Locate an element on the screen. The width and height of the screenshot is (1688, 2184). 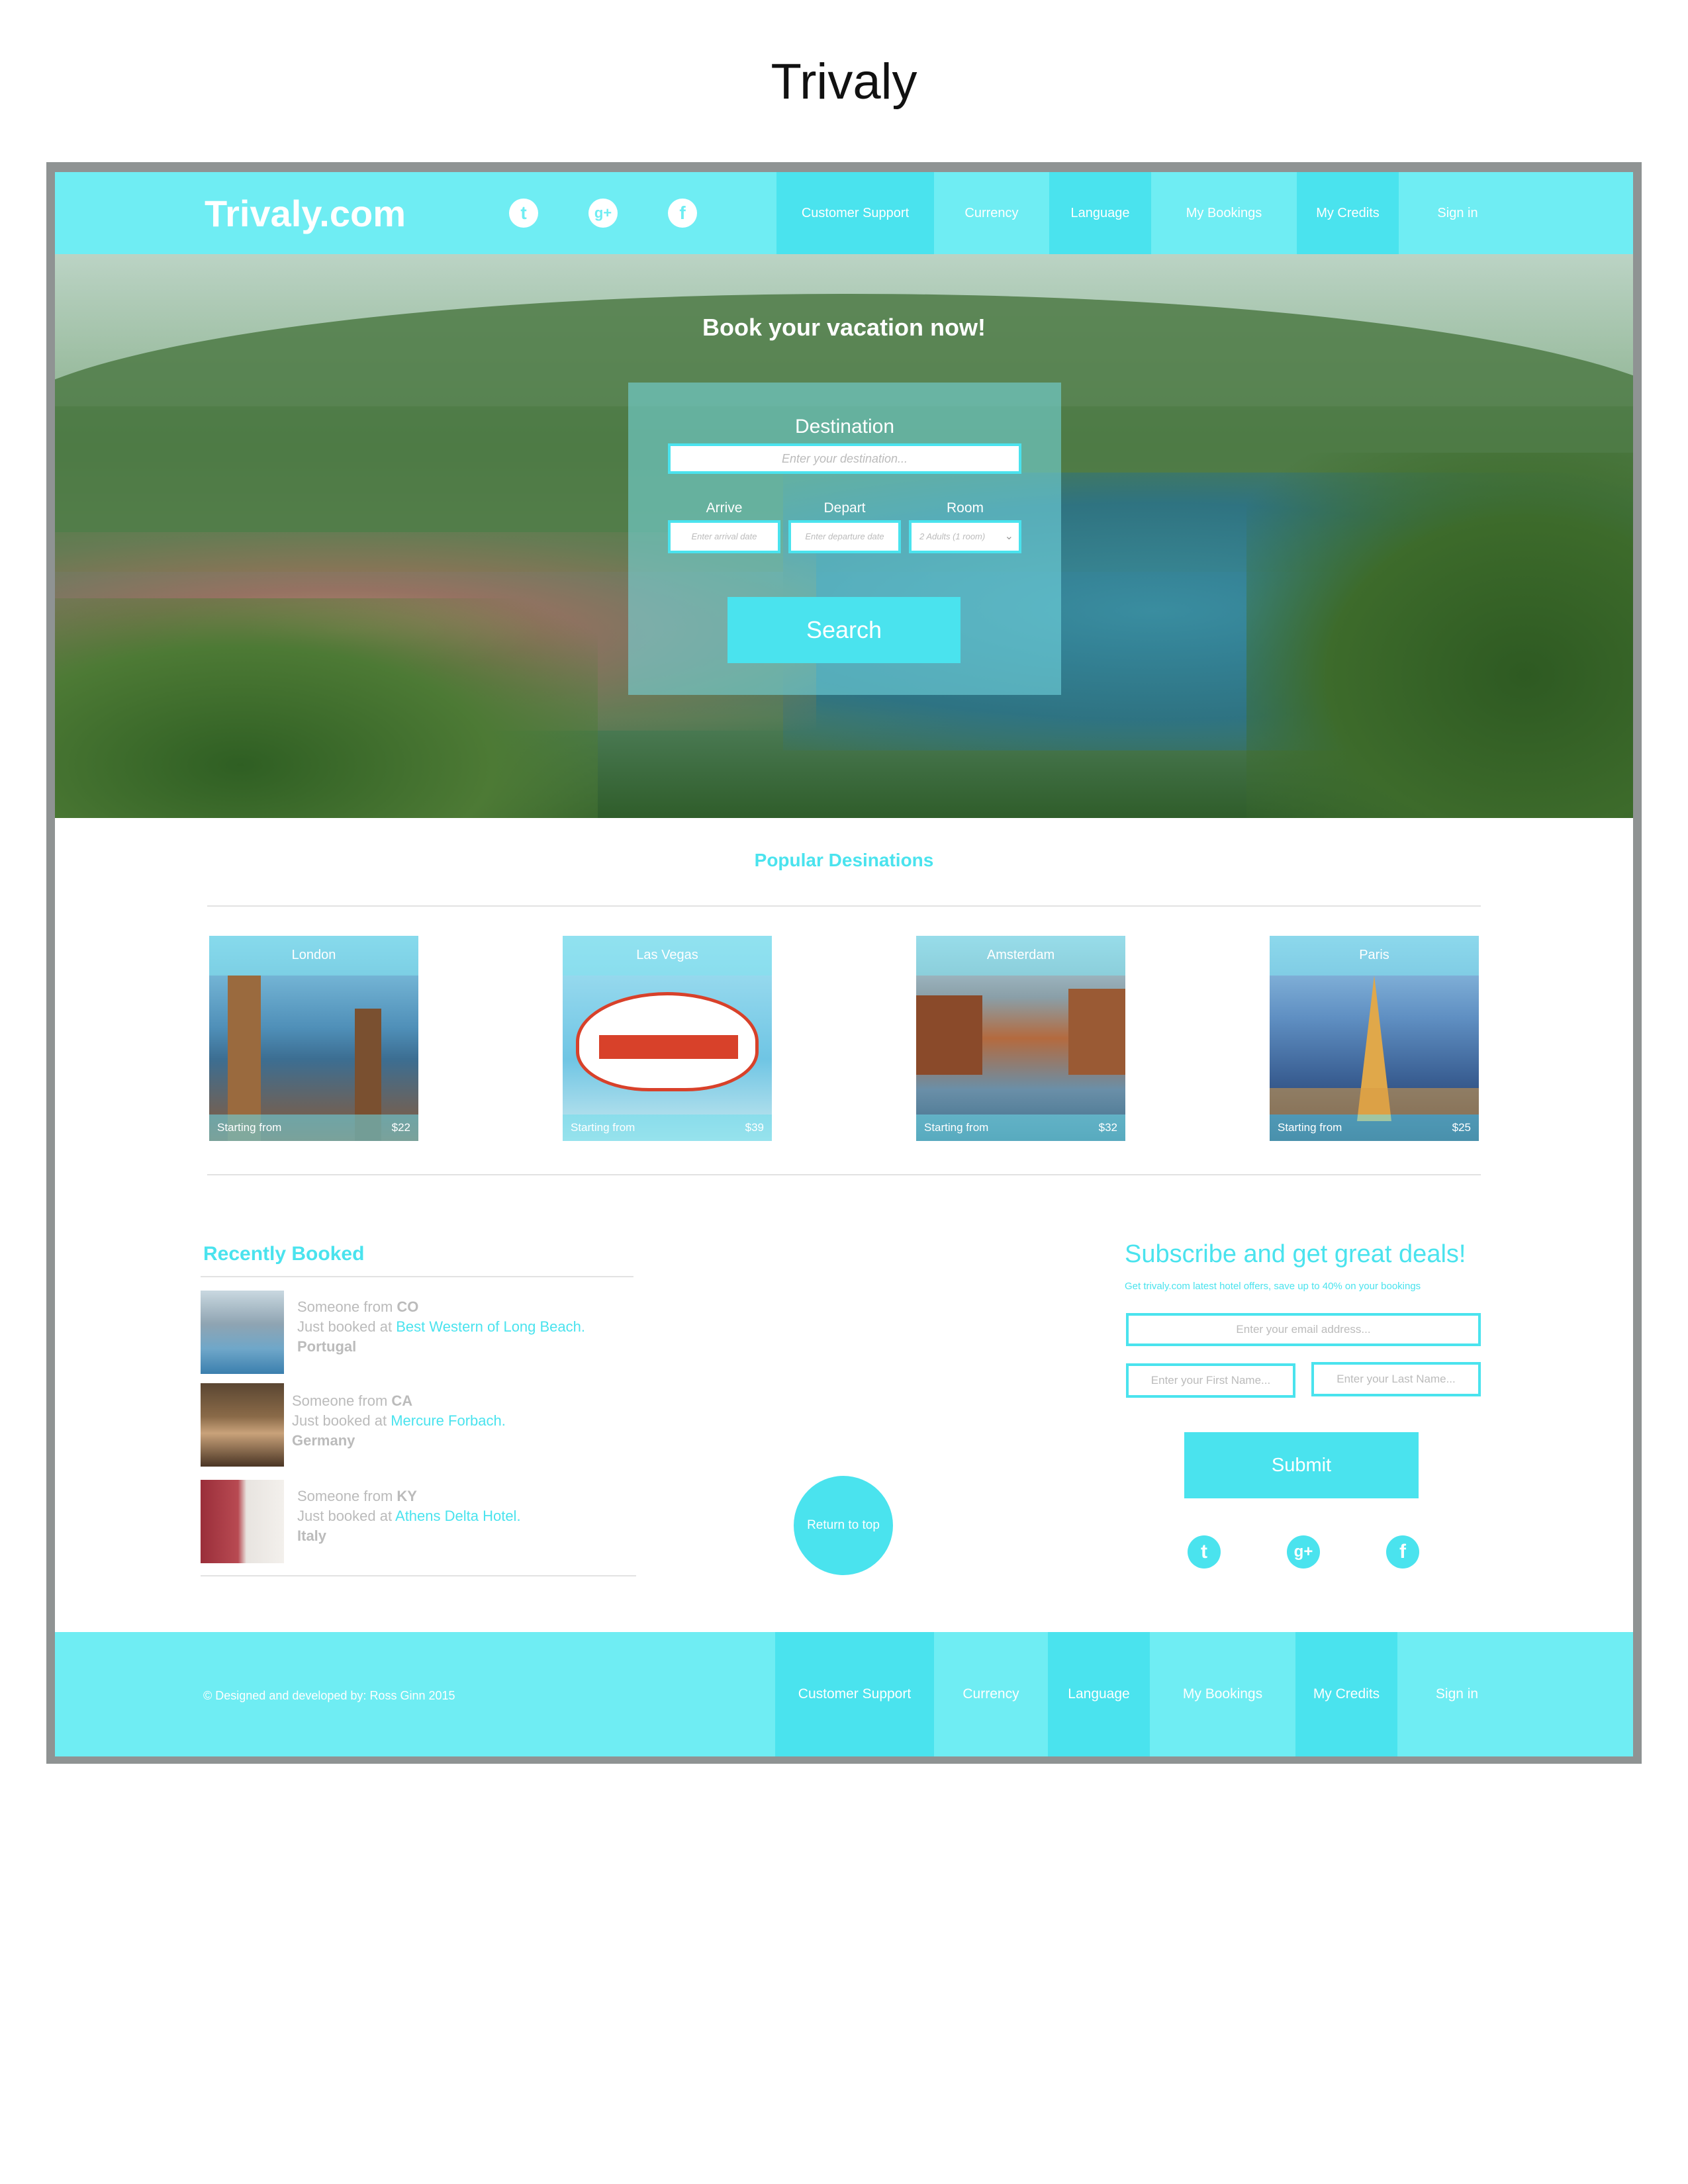
card-footer: Starting from $25 is located at coordinates (1374, 1128).